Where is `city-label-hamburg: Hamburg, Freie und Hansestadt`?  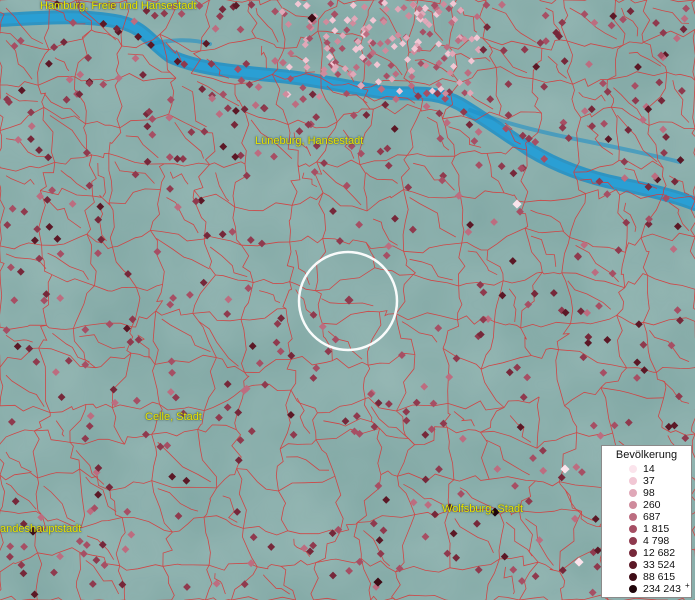 city-label-hamburg: Hamburg, Freie und Hansestadt is located at coordinates (118, 6).